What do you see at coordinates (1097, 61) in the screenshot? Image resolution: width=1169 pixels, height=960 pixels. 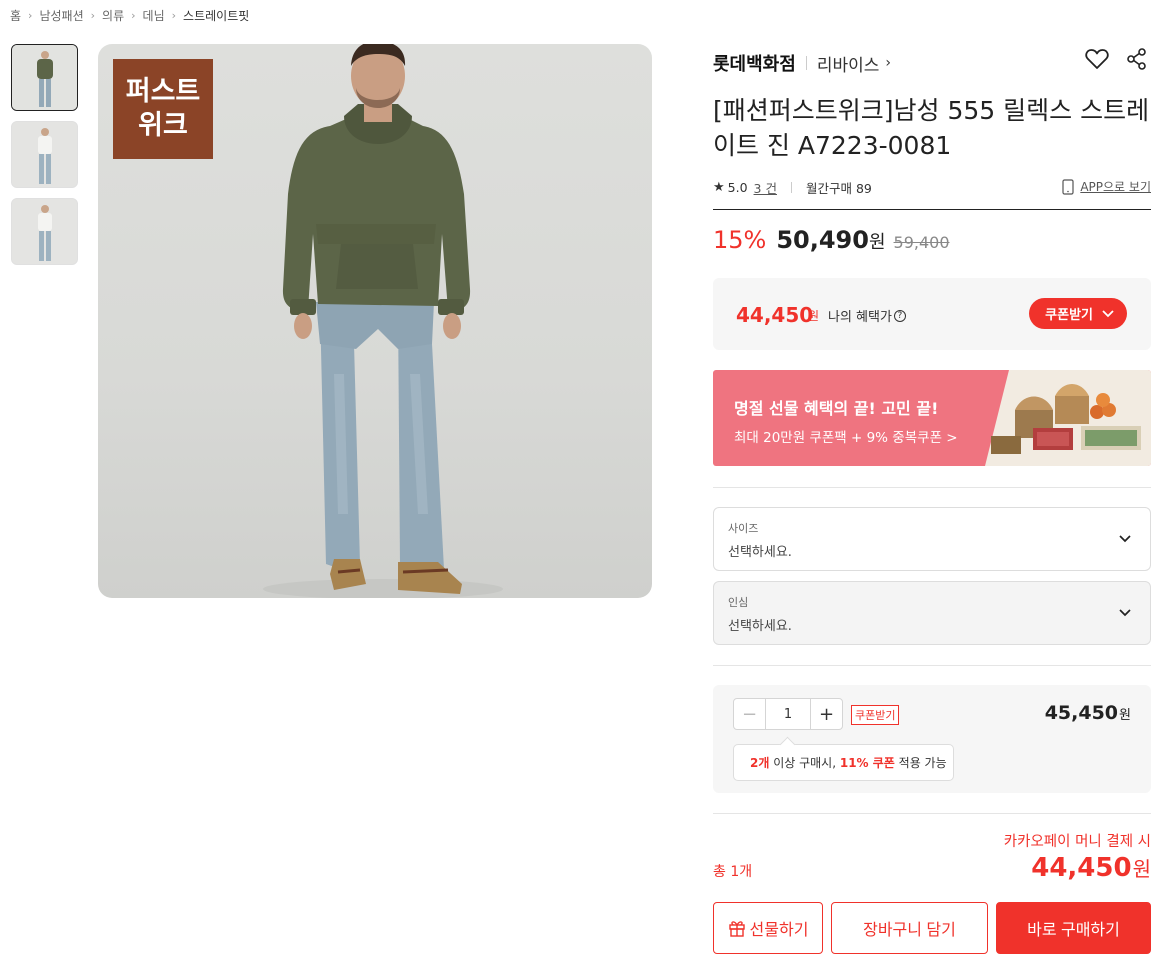 I see `heart-icon` at bounding box center [1097, 61].